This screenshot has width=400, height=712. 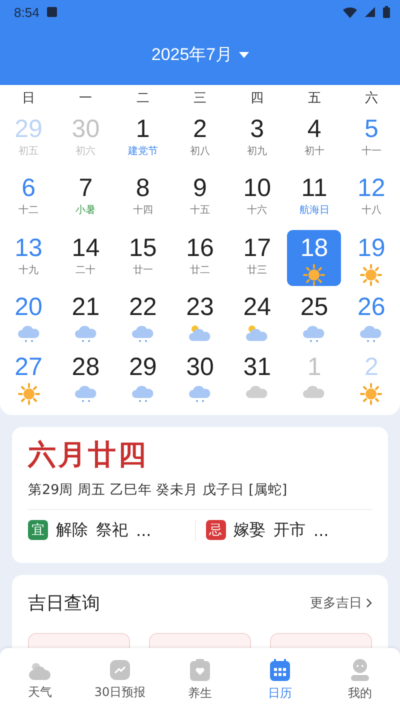 I want to click on partly-cloudy-icon, so click(x=200, y=333).